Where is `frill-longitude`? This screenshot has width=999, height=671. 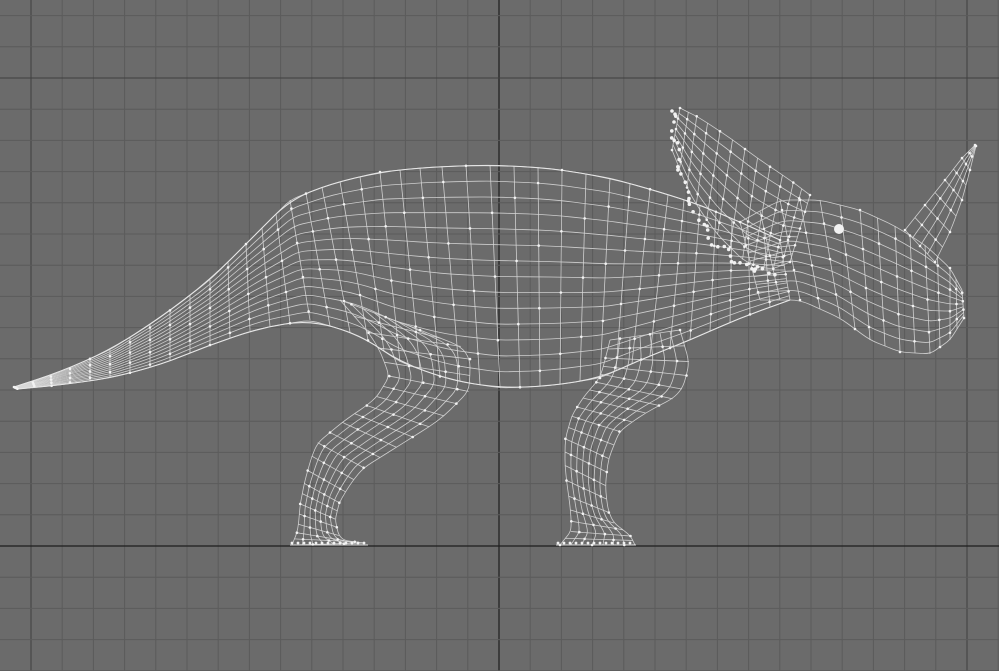
frill-longitude is located at coordinates (734, 193).